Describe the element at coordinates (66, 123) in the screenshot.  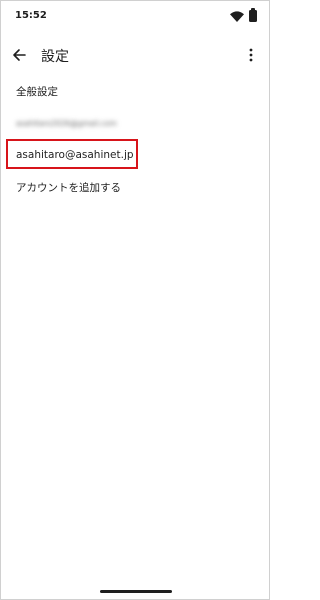
I see `blurred-account-label: asahitaro2026@gmail.com` at that location.